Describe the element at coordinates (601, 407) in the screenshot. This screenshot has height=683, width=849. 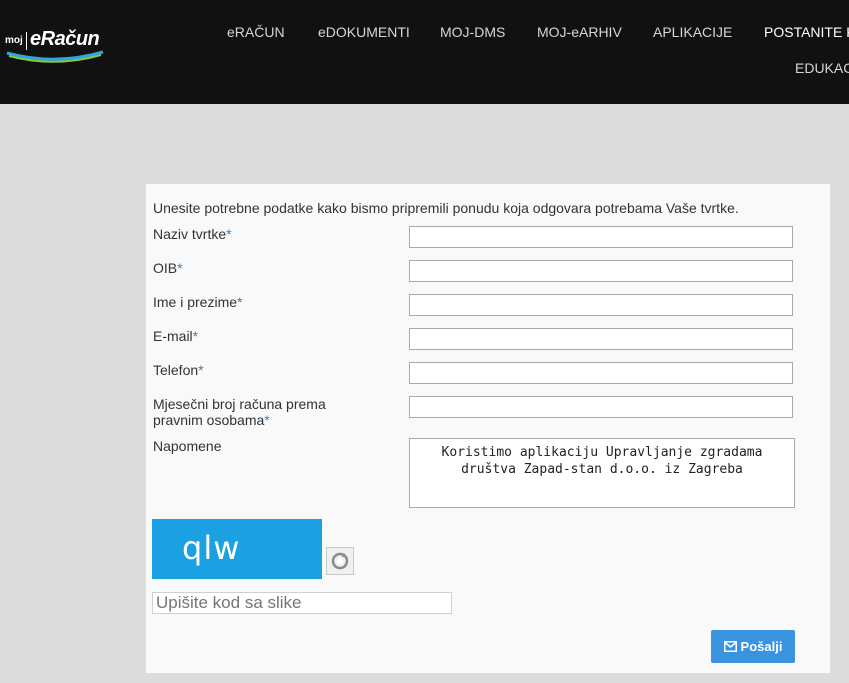
I see `monthly-invoices-input` at that location.